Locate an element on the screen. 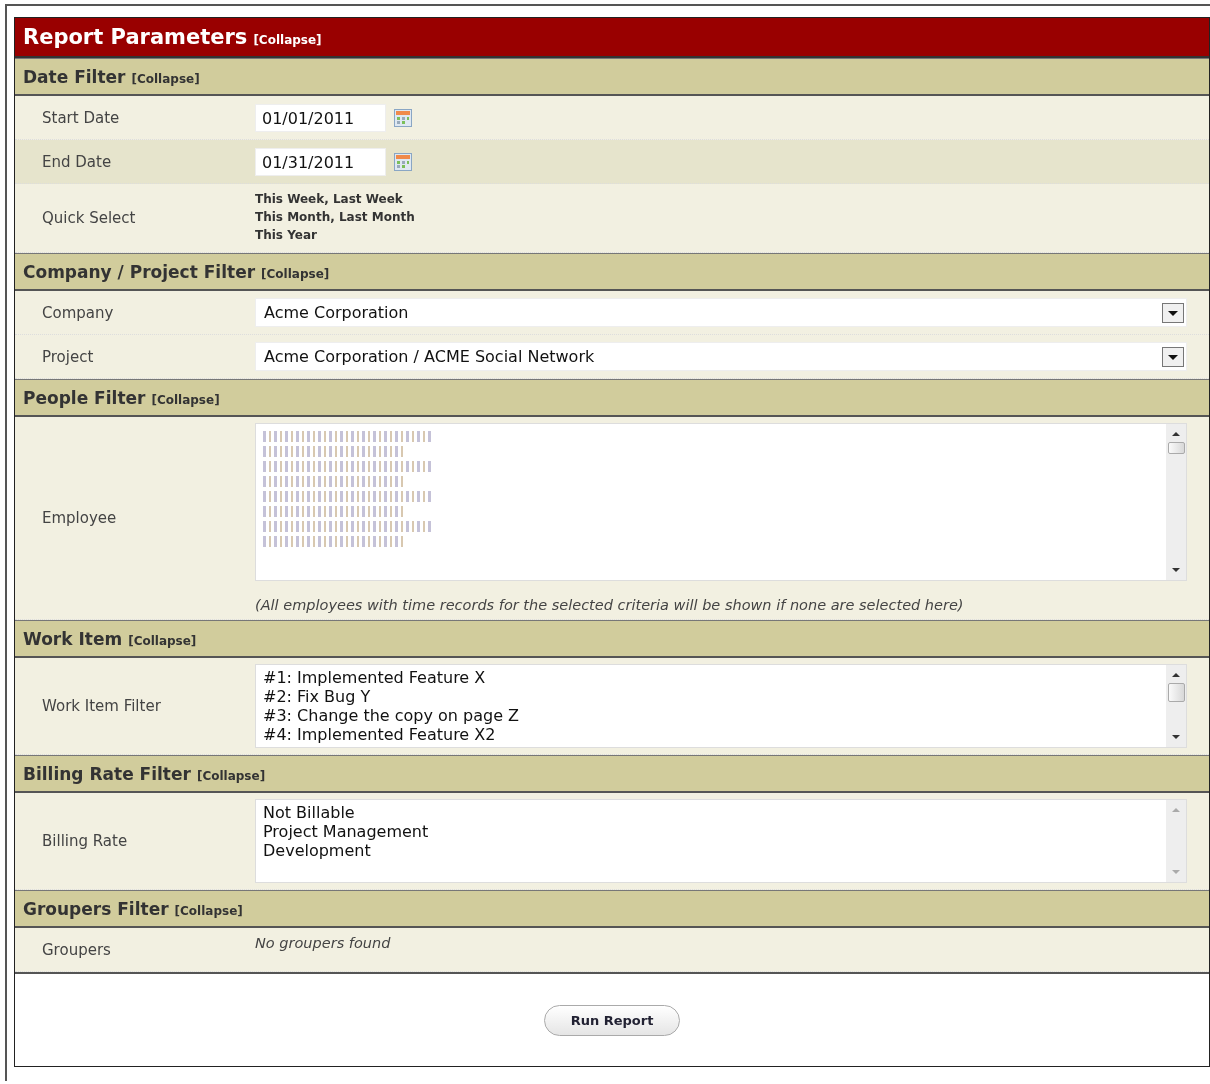 This screenshot has height=1084, width=1210. quick-select-links: This Month, Last Month is located at coordinates (721, 217).